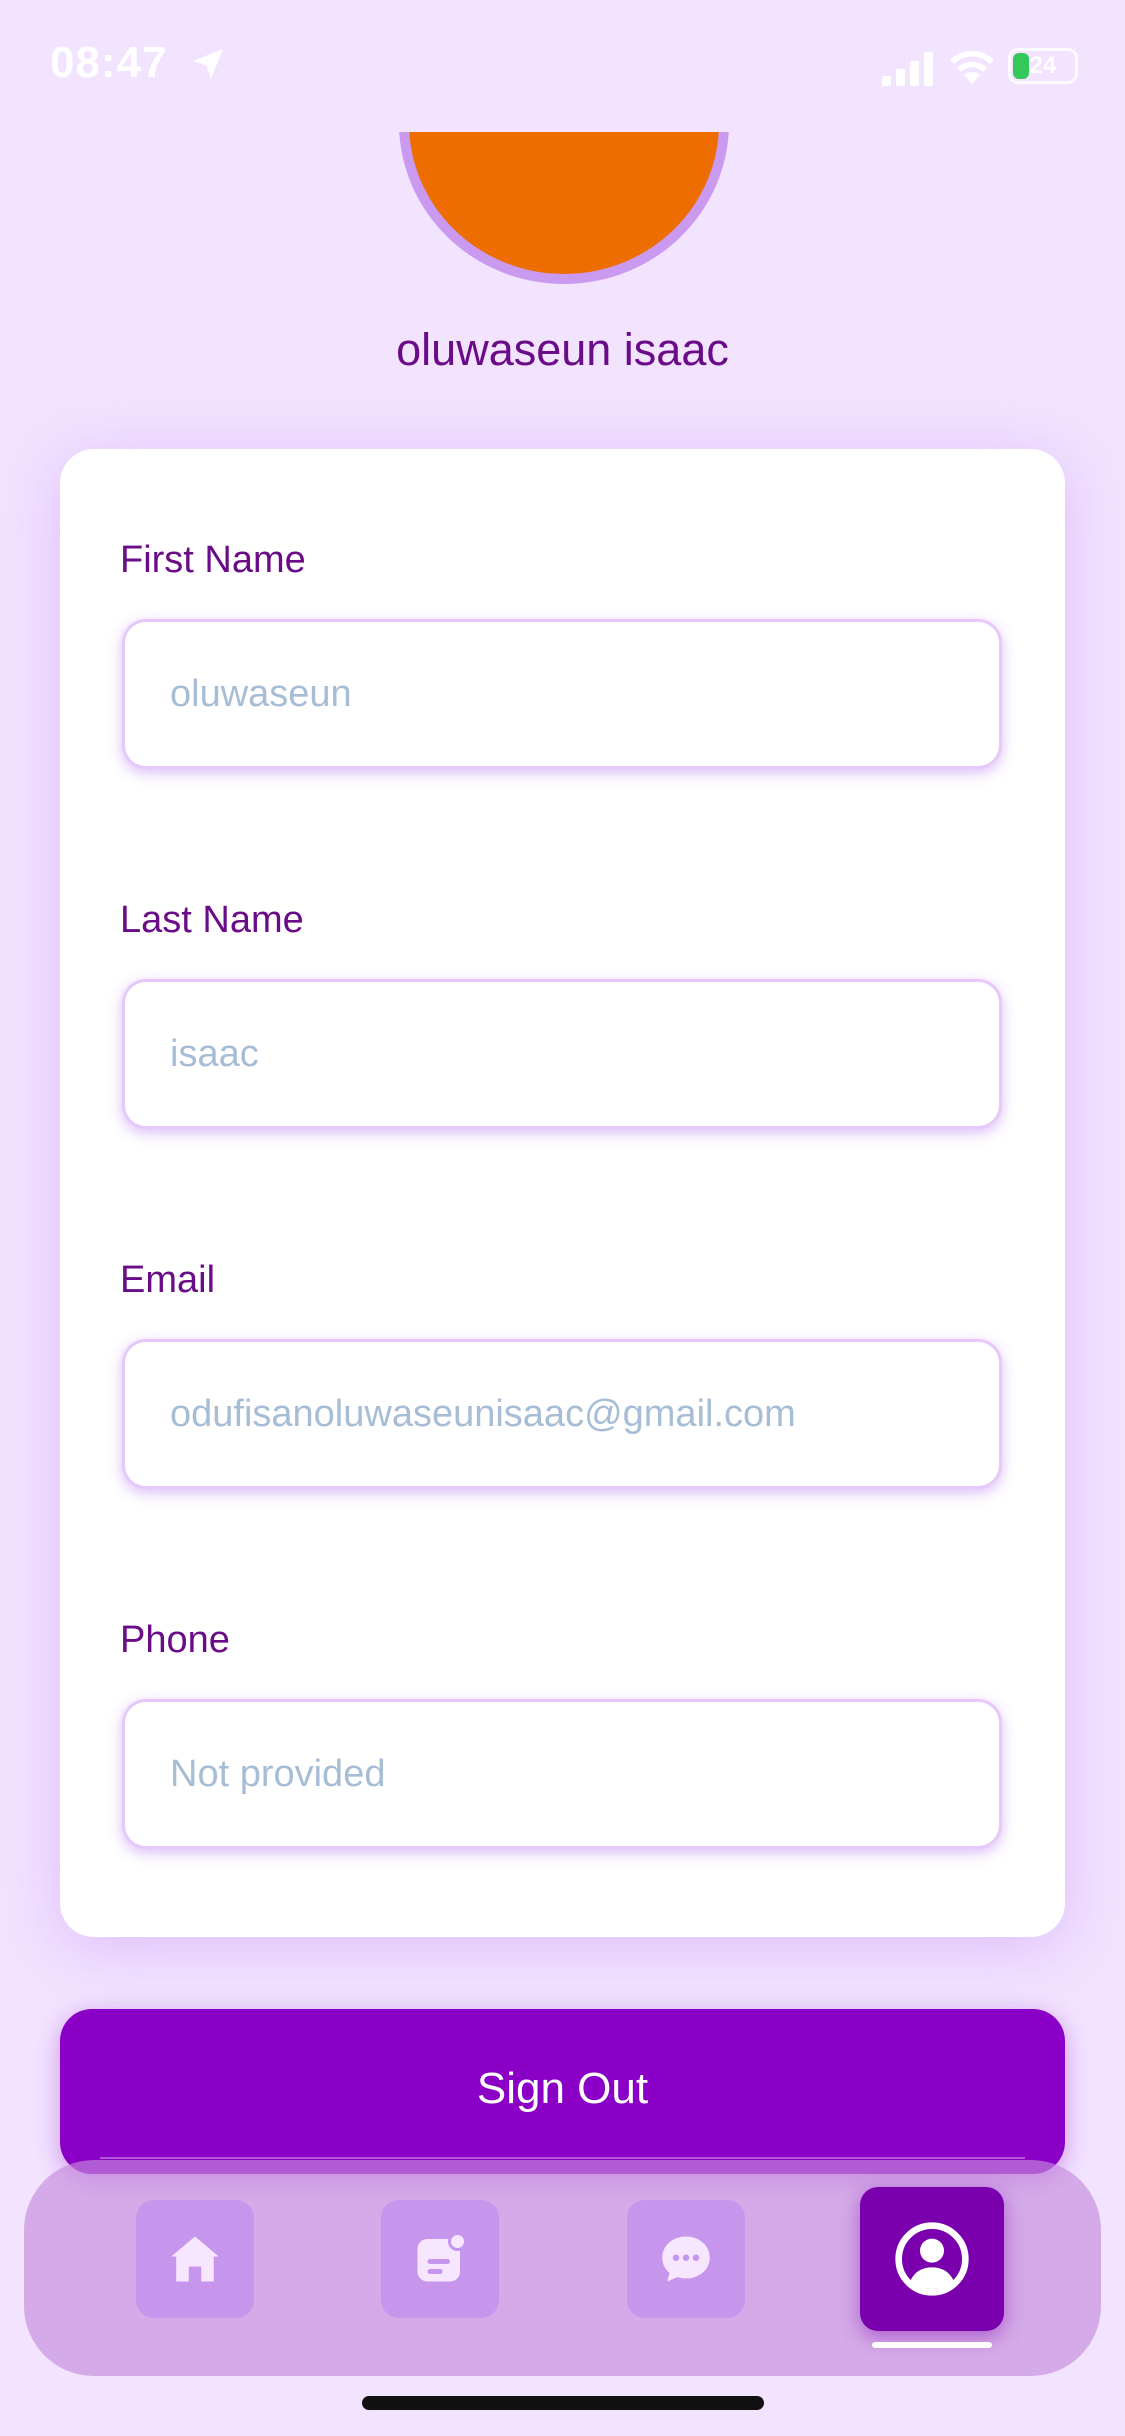  What do you see at coordinates (168, 1280) in the screenshot?
I see `email-label: Email` at bounding box center [168, 1280].